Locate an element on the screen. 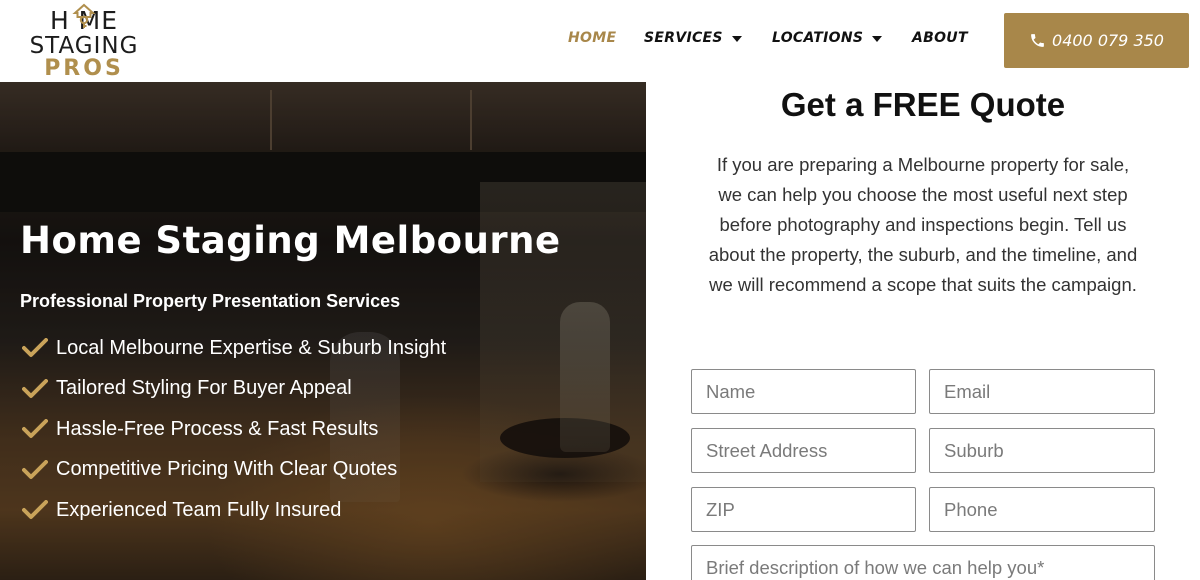 This screenshot has height=580, width=1200. quote-title: Get a FREE Quote is located at coordinates (923, 104).